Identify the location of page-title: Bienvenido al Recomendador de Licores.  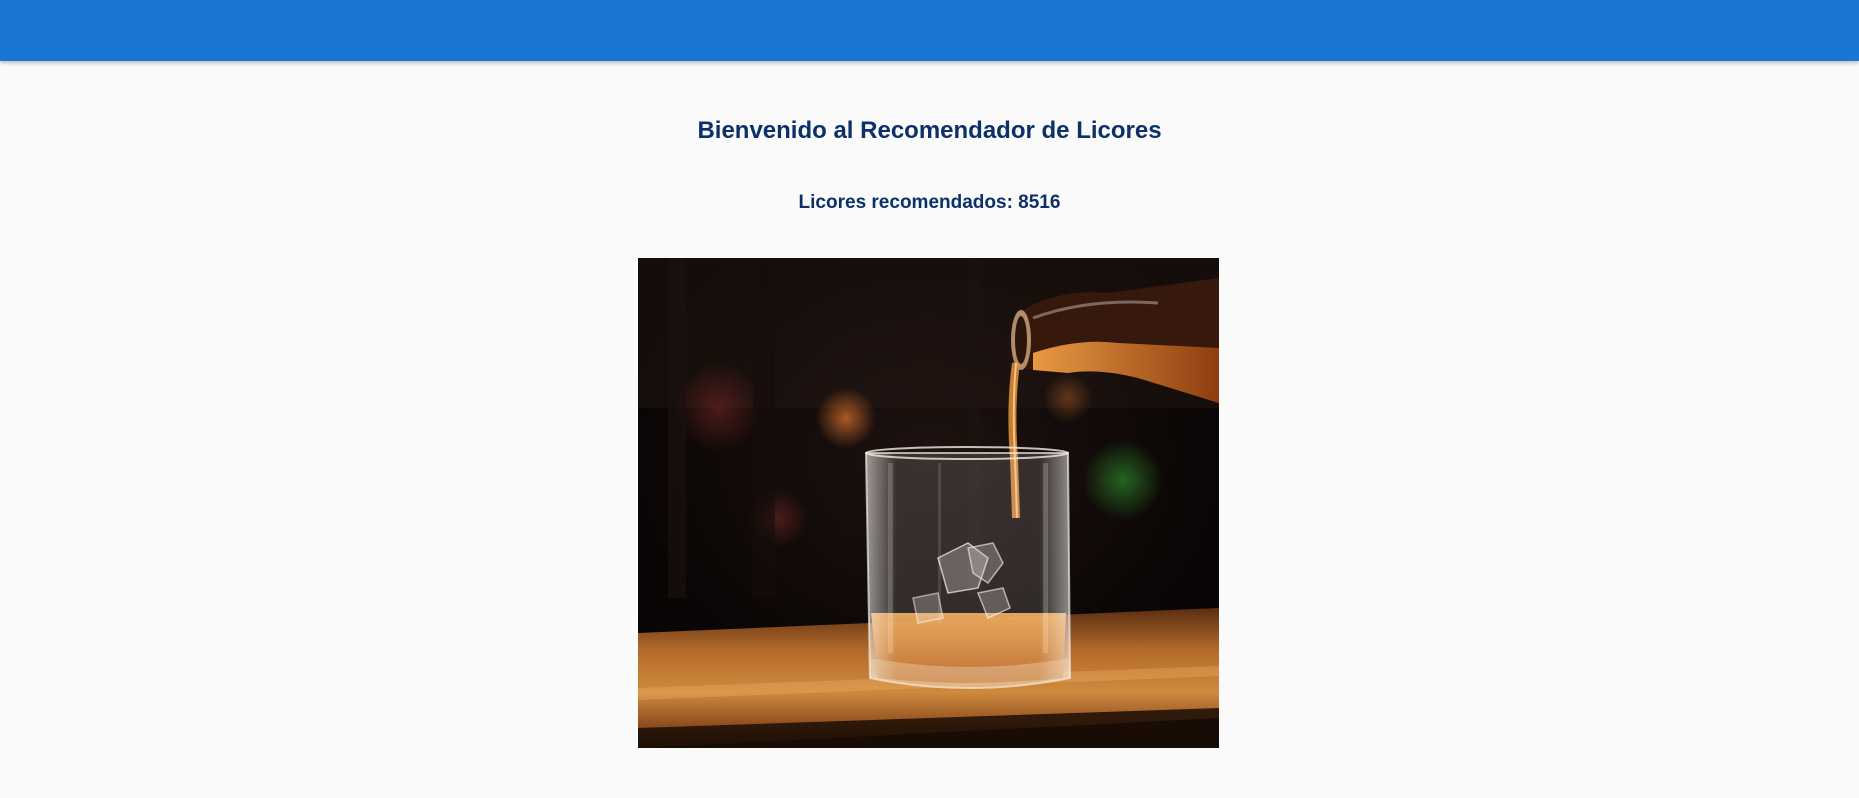
(929, 130).